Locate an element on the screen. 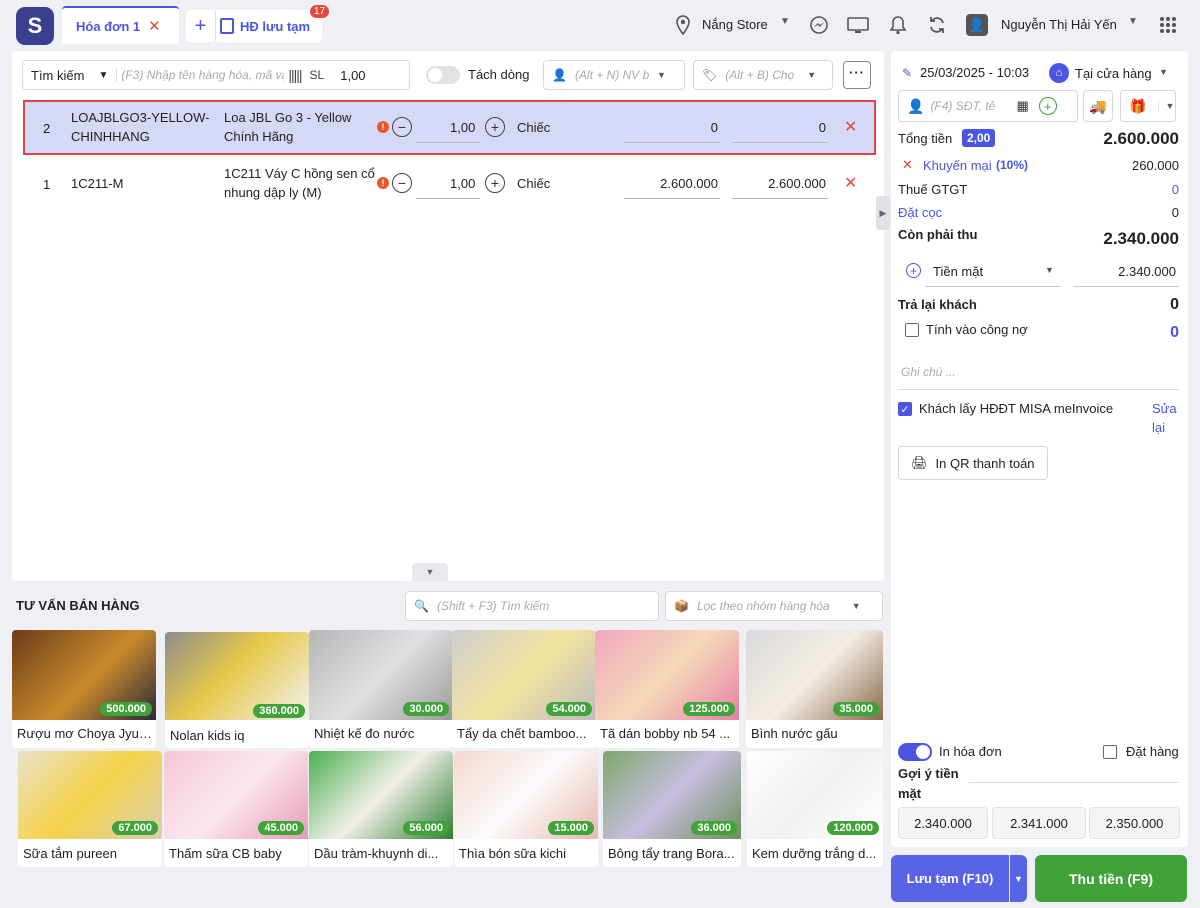 The width and height of the screenshot is (1200, 908). store-name: Nắng Store is located at coordinates (735, 24).